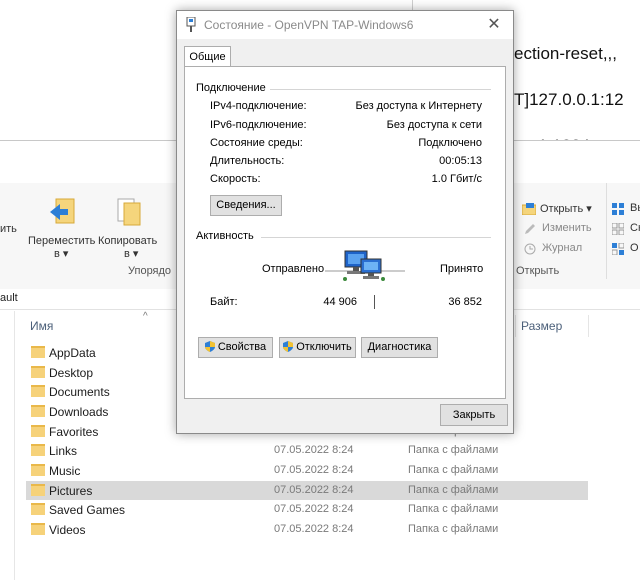  What do you see at coordinates (569, 99) in the screenshot?
I see `background-text-line-2: T]127.0.0.1:12` at bounding box center [569, 99].